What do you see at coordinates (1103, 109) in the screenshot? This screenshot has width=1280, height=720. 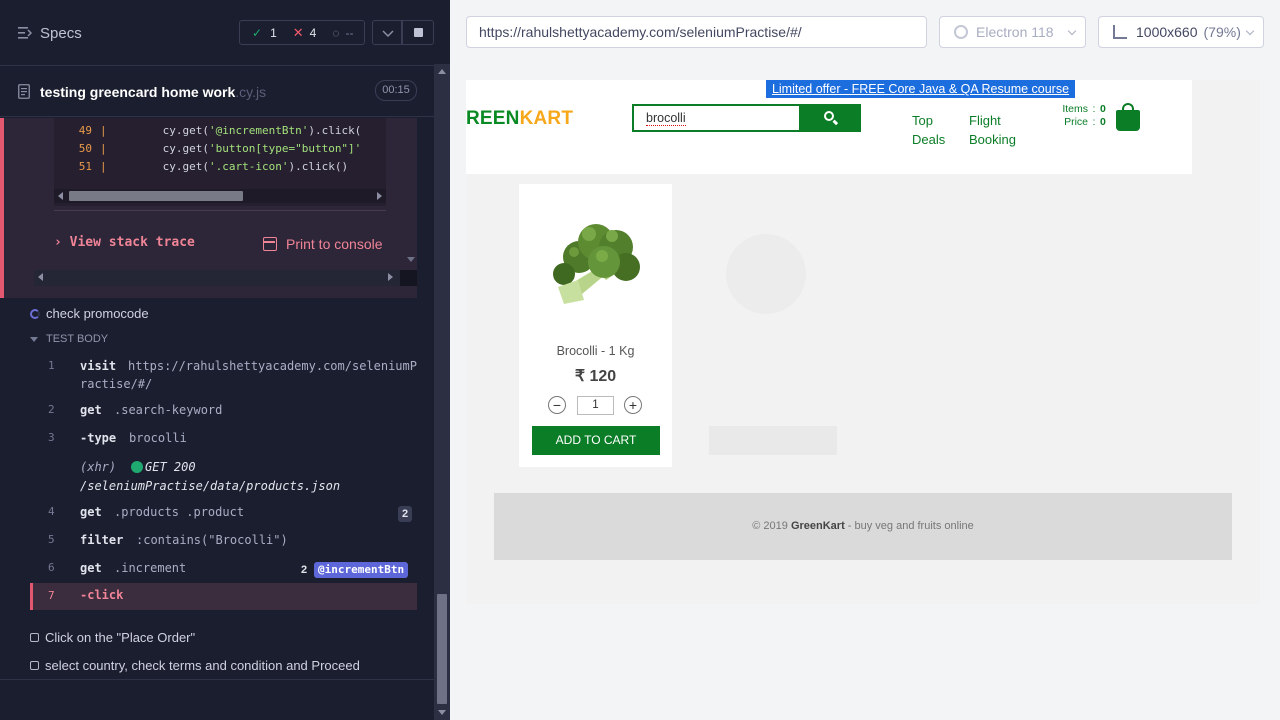 I see `items-count: 0` at bounding box center [1103, 109].